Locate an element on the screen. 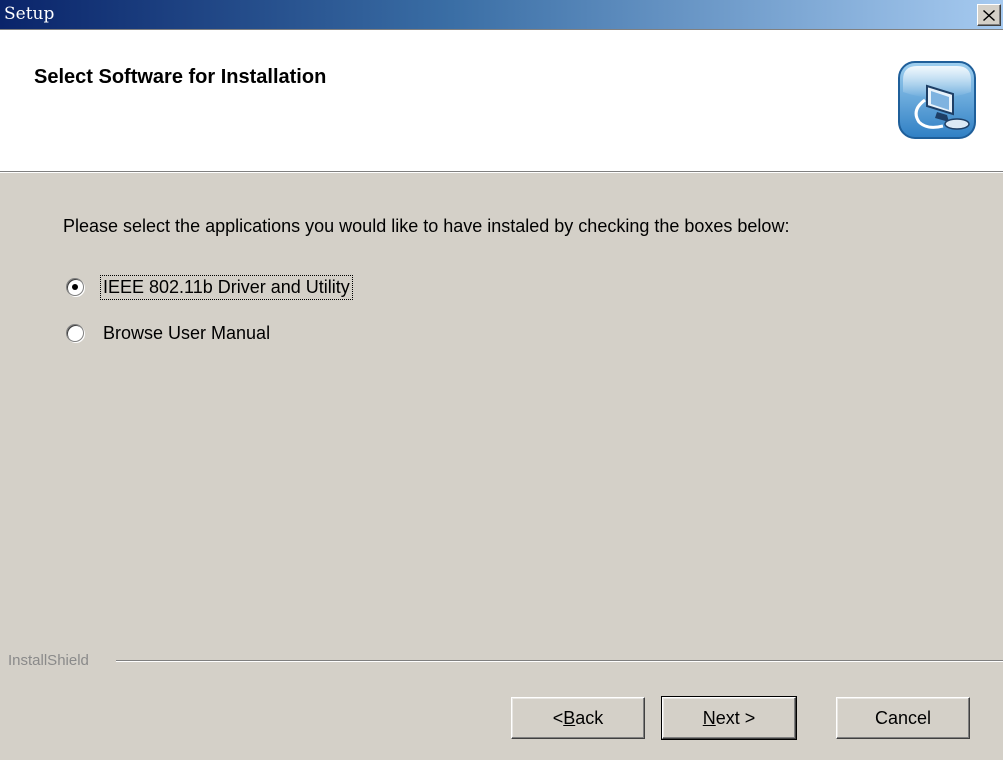  next-button: Next > is located at coordinates (729, 718).